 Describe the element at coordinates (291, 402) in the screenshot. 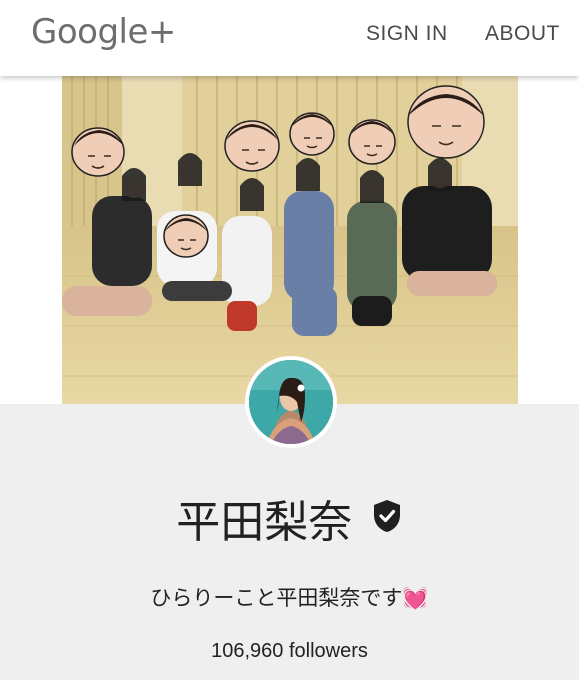

I see `profile-avatar` at that location.